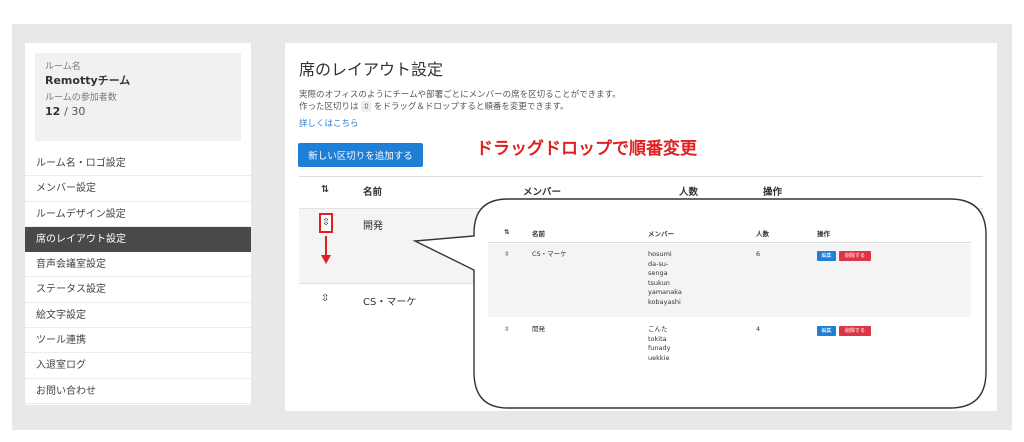 The image size is (1024, 442). Describe the element at coordinates (538, 329) in the screenshot. I see `zoom-row-name: 開発` at that location.